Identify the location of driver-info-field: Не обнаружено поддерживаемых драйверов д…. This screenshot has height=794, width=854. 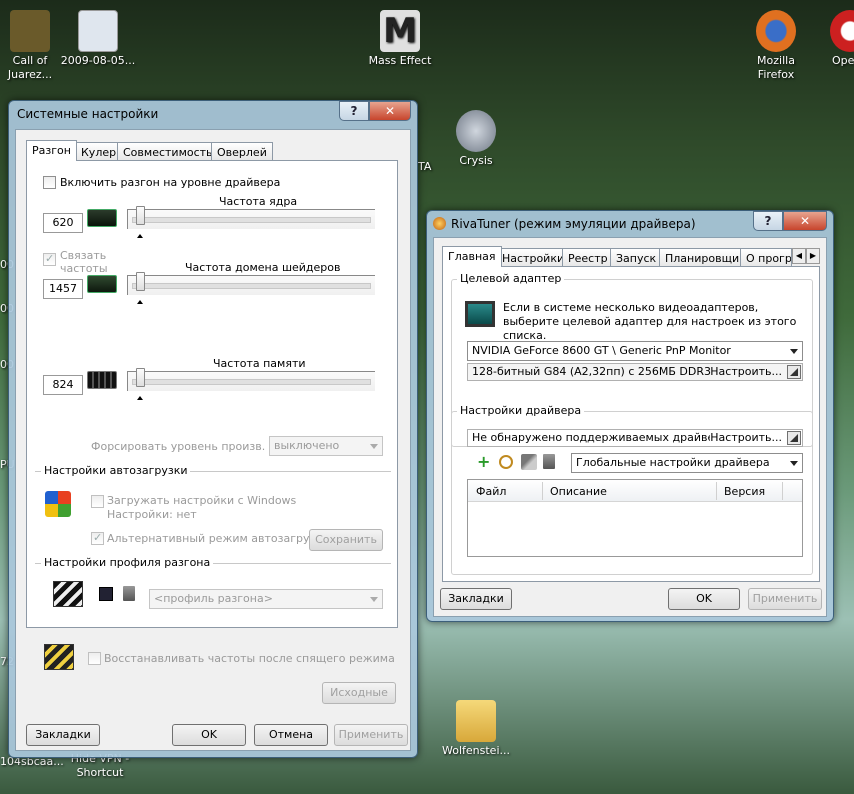
(635, 438).